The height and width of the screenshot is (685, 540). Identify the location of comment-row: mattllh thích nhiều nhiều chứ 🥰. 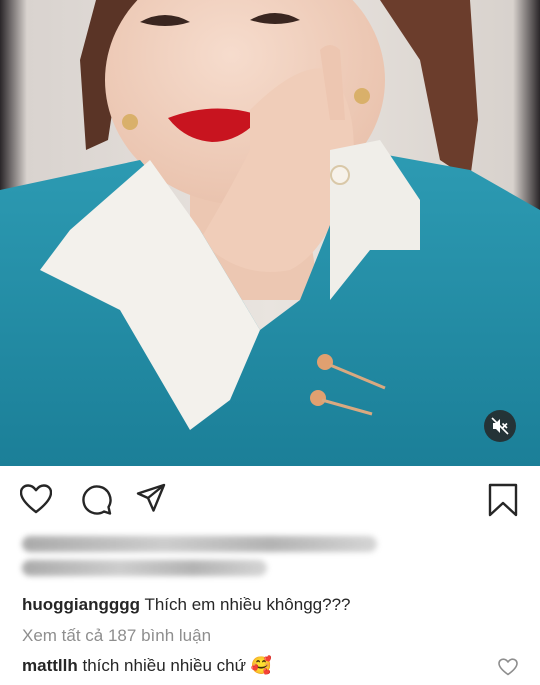
(147, 666).